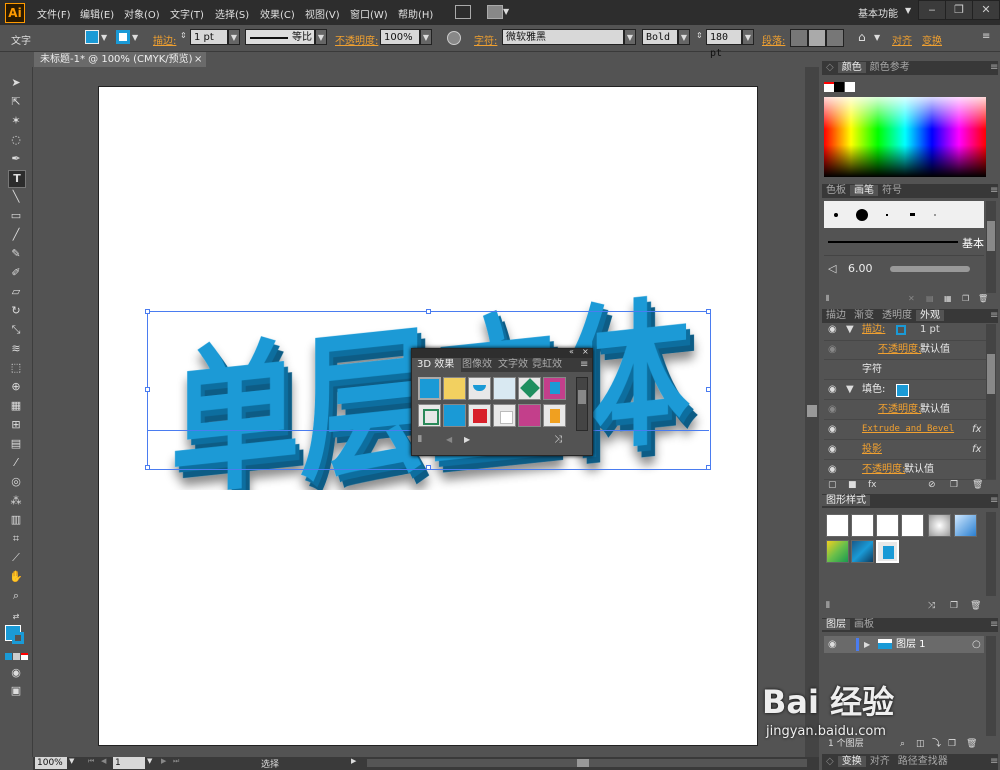 The width and height of the screenshot is (1000, 770). What do you see at coordinates (910, 332) in the screenshot?
I see `appearance-row-stroke: ◉ ▼ 描边: 1 pt` at bounding box center [910, 332].